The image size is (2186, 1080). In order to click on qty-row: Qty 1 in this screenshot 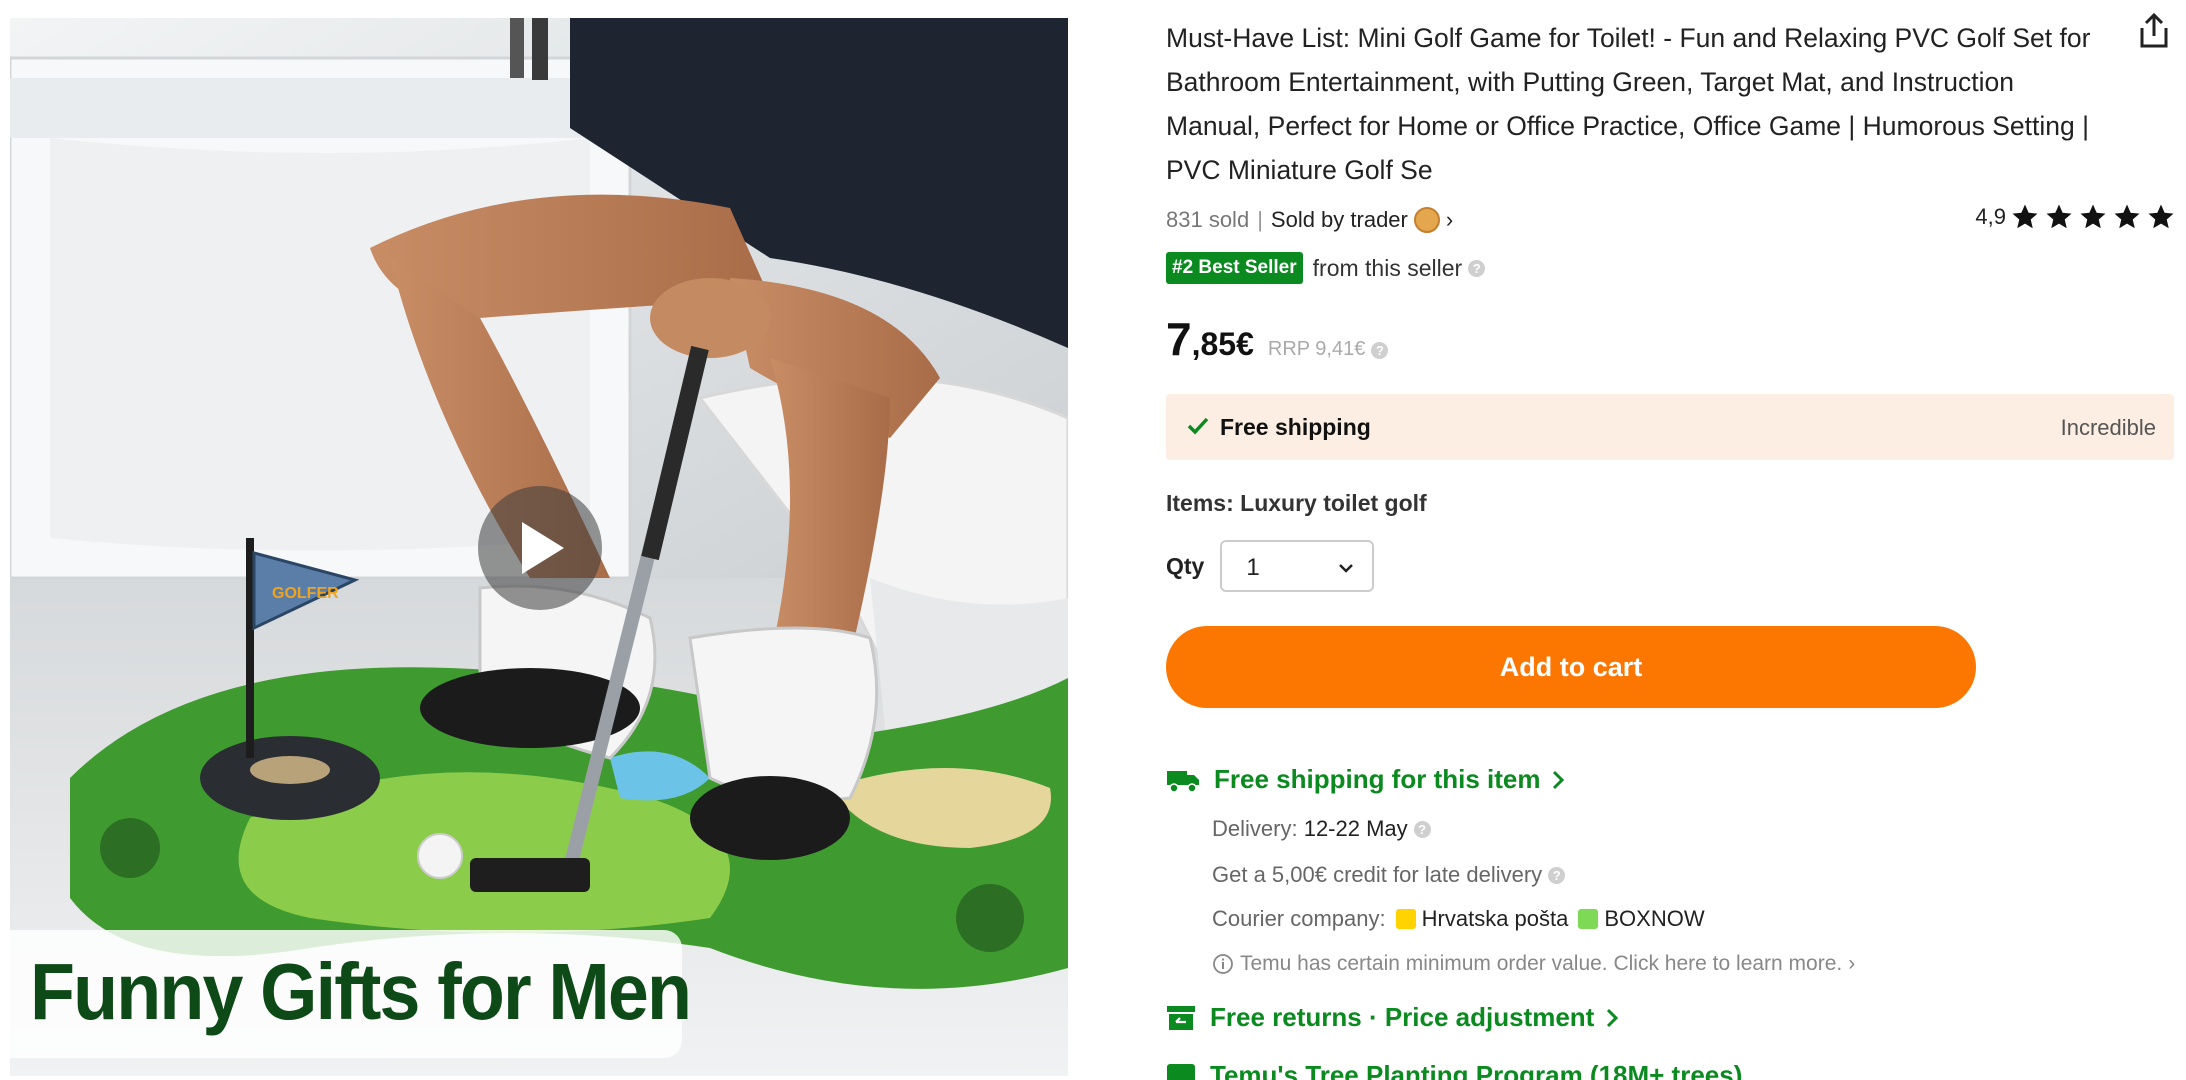, I will do `click(1270, 566)`.